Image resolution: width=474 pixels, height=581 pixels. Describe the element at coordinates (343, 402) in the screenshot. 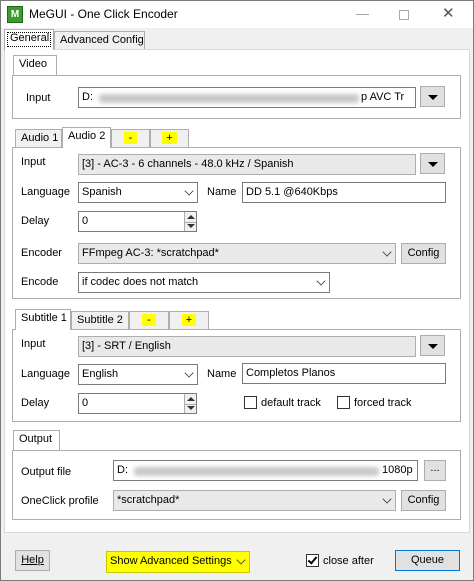

I see `forced-track-checkbox` at that location.